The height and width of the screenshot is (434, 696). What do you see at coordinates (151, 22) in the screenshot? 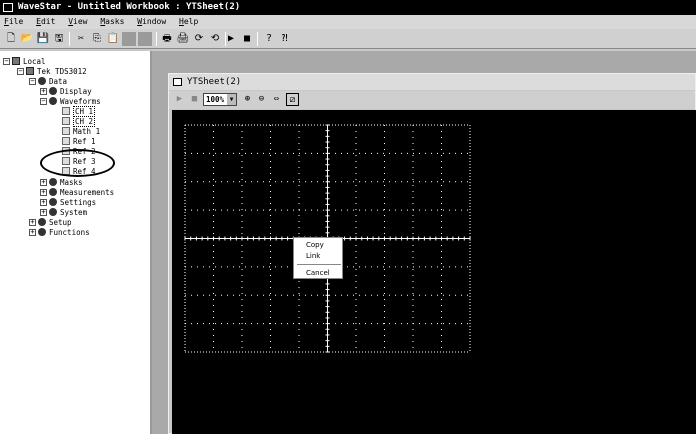
I see `menu-window: Window` at bounding box center [151, 22].